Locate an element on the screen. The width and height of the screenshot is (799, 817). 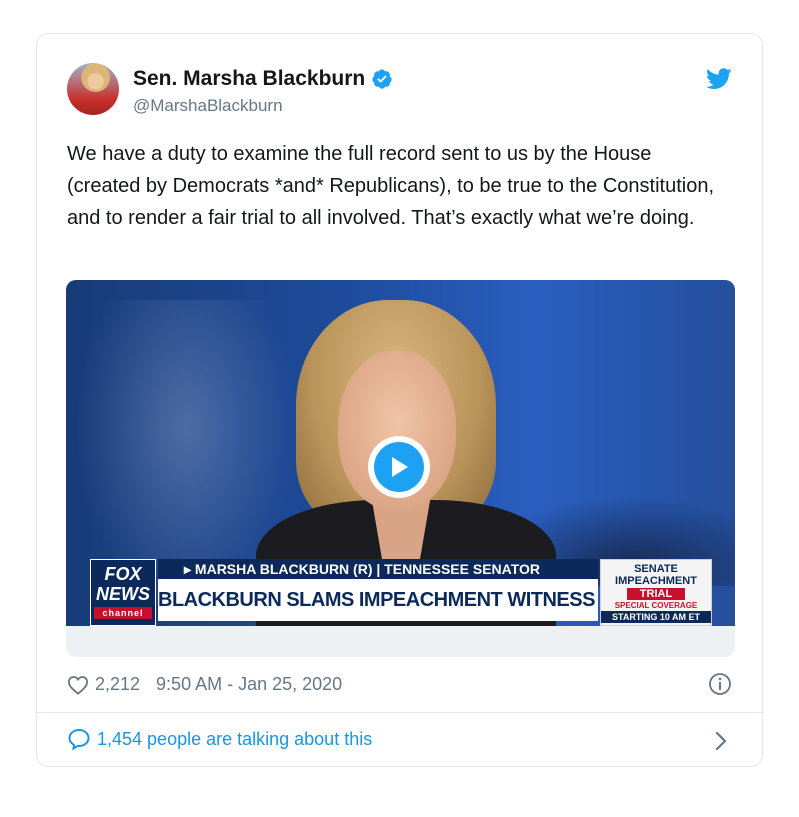
play-icon is located at coordinates (399, 467).